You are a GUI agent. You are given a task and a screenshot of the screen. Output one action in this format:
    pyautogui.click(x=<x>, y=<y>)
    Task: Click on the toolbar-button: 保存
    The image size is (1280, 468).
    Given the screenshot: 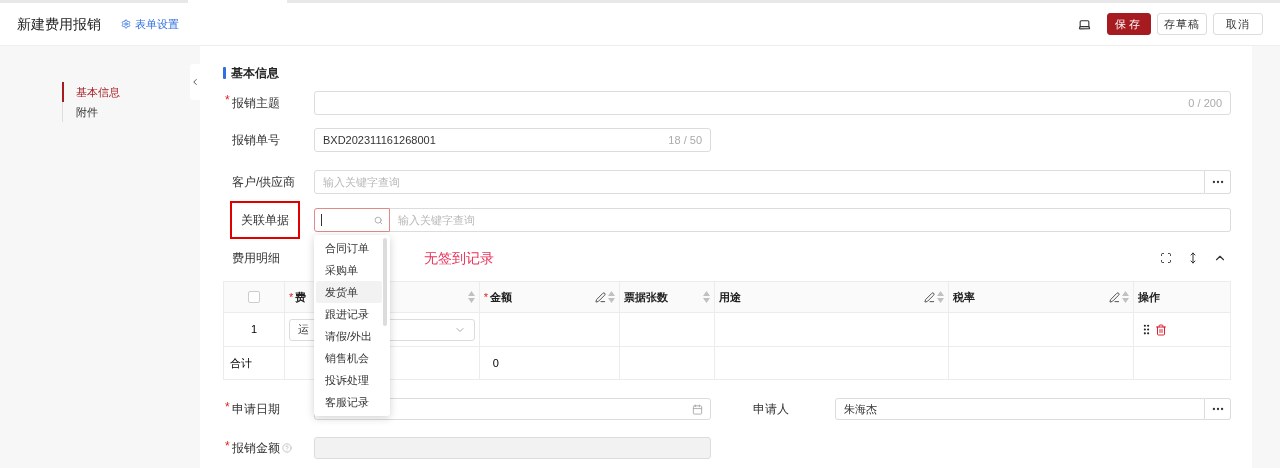 What is the action you would take?
    pyautogui.click(x=1129, y=24)
    